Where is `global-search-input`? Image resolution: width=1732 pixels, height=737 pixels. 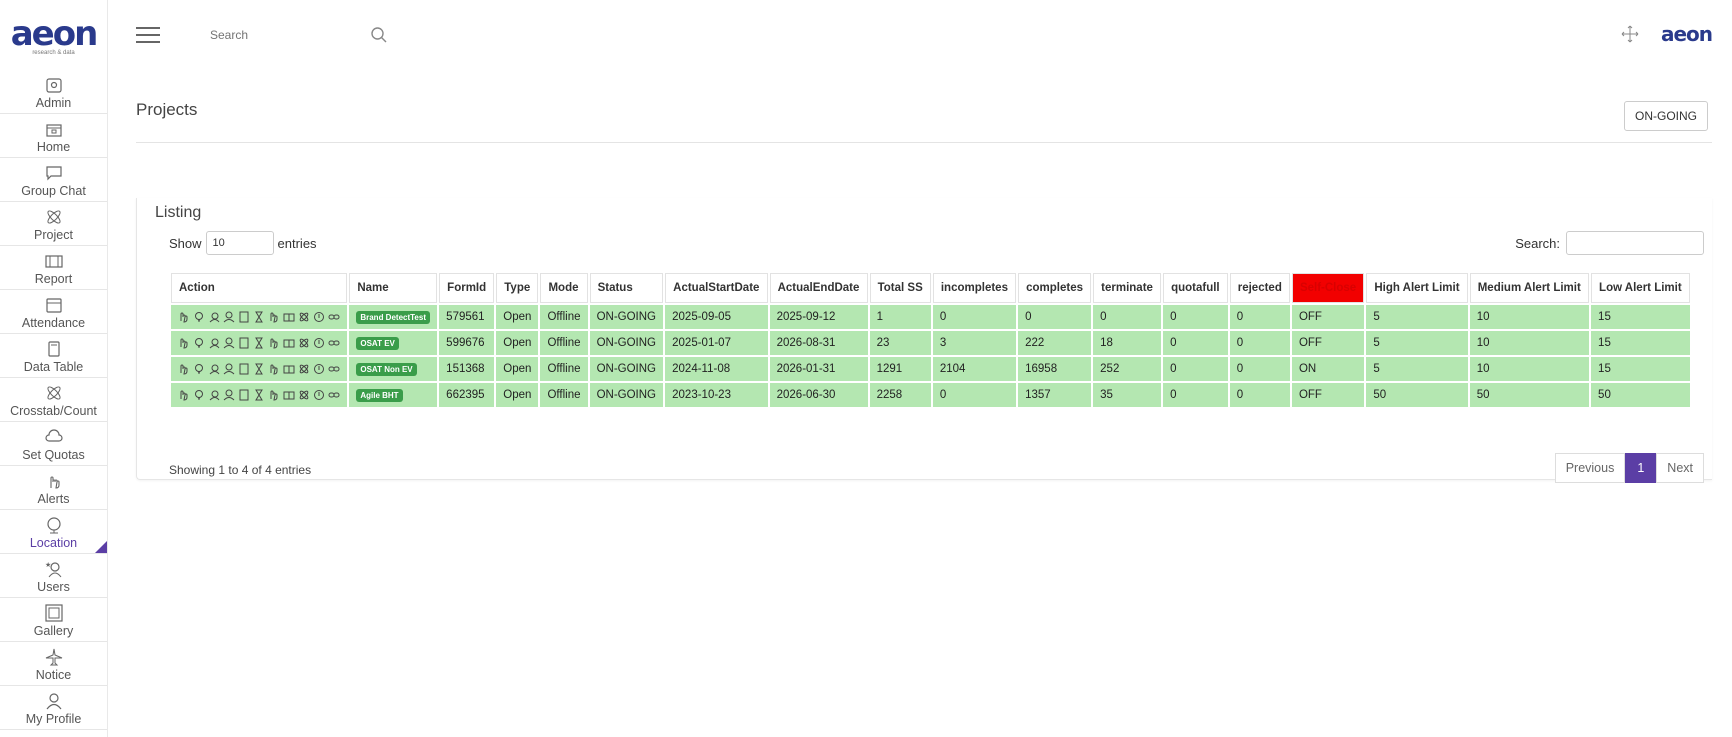
global-search-input is located at coordinates (290, 35).